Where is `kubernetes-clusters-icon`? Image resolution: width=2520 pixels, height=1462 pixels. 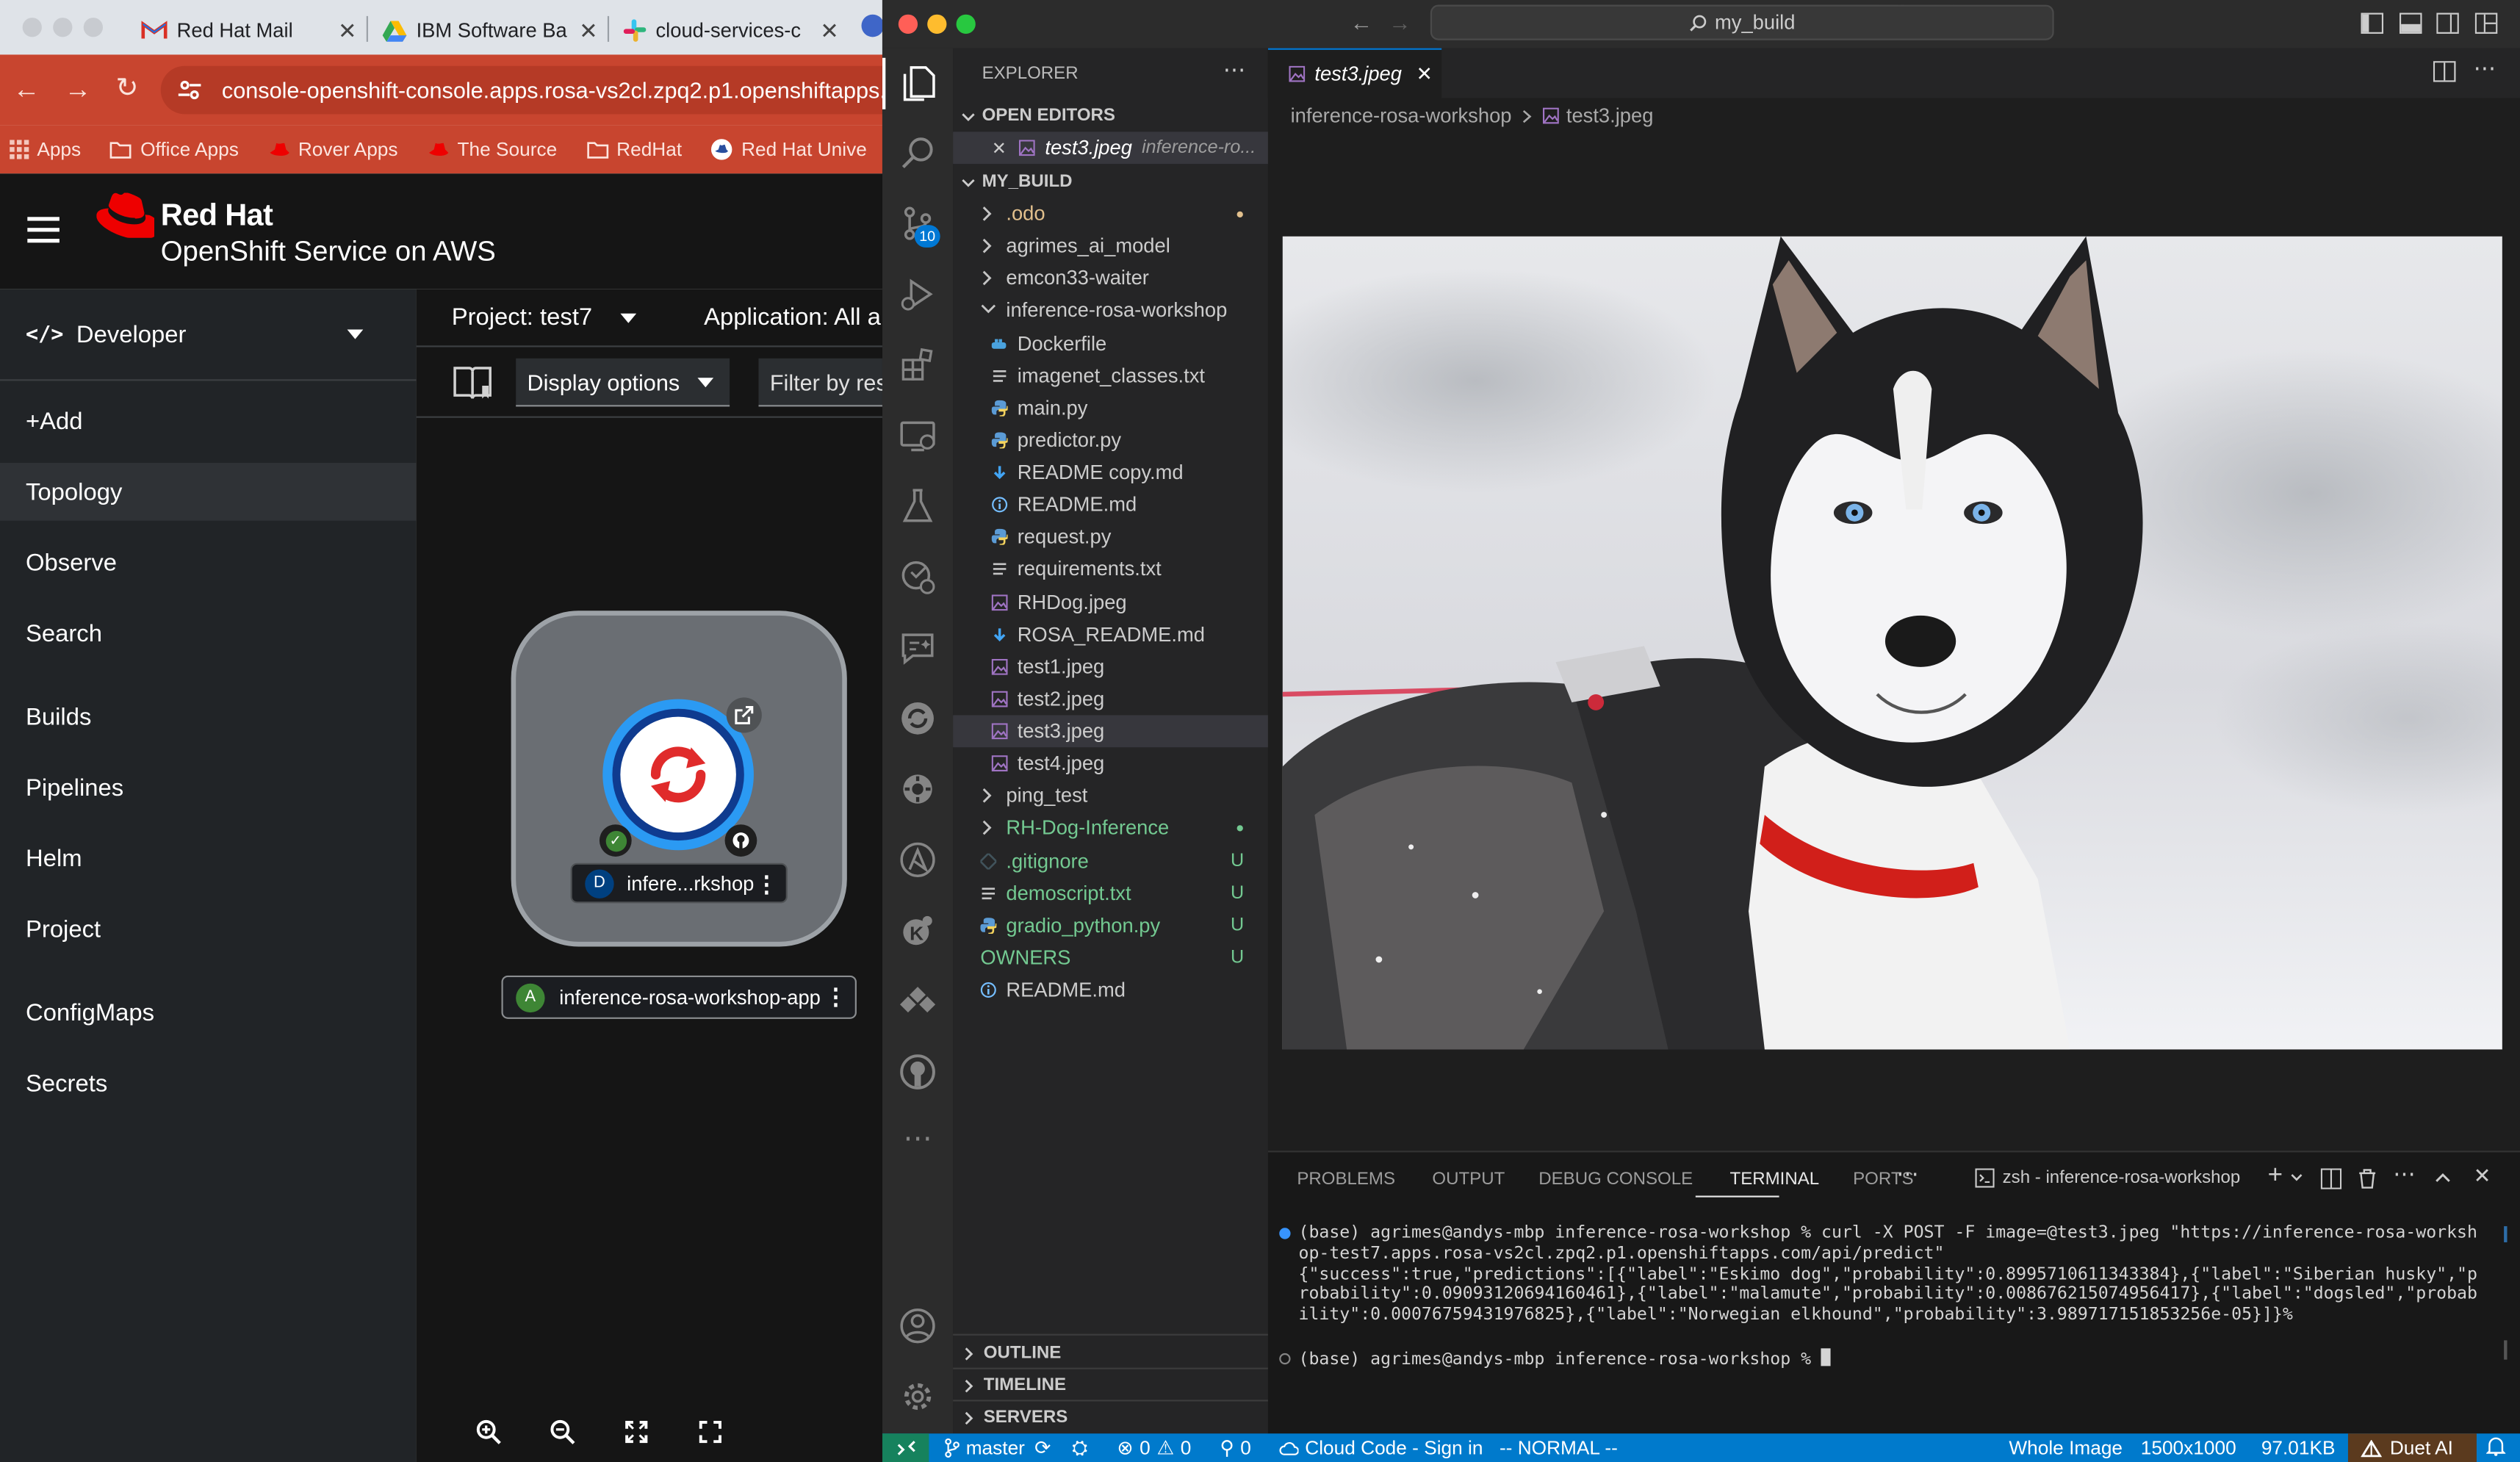
kubernetes-clusters-icon is located at coordinates (918, 577).